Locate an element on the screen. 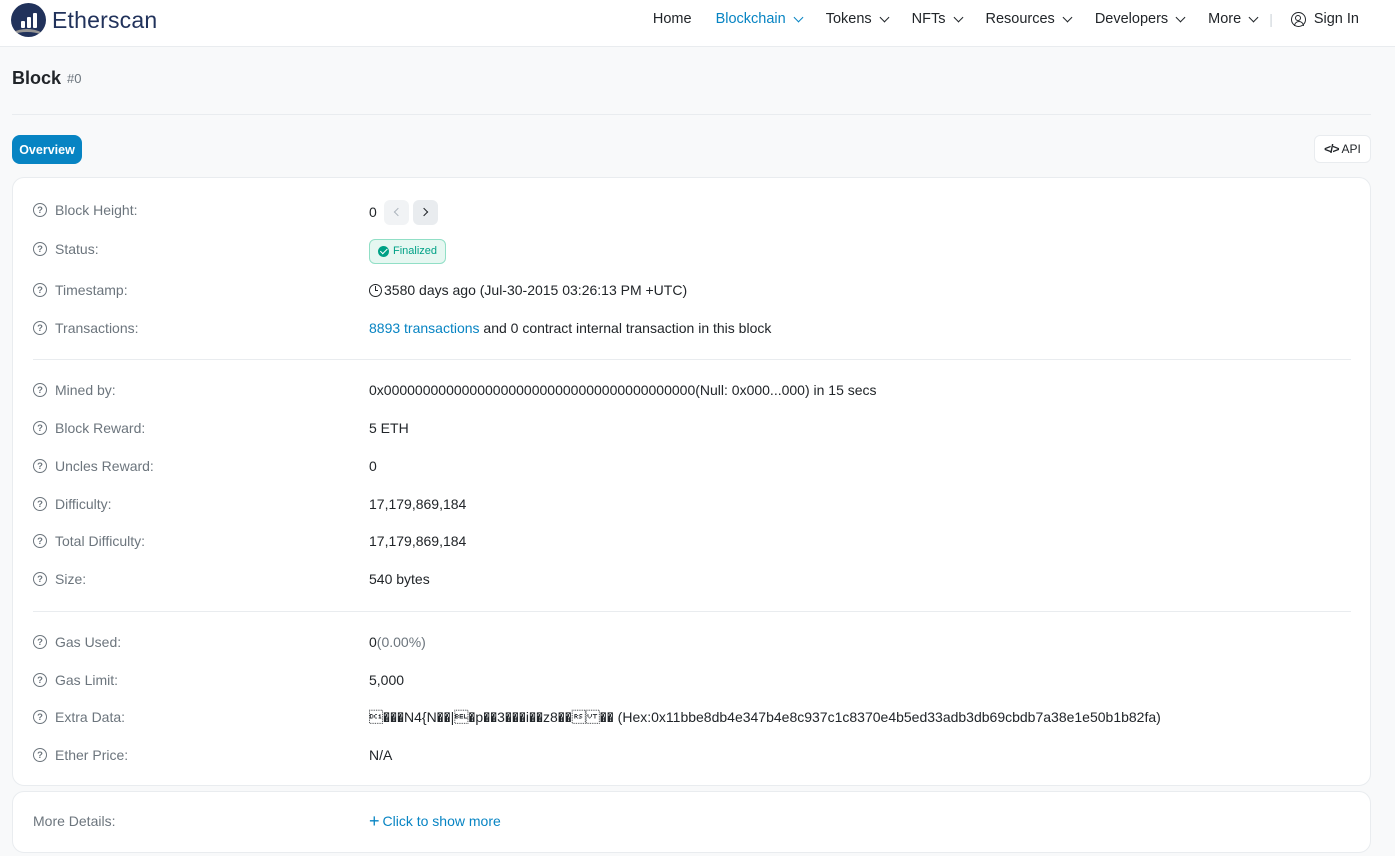 The width and height of the screenshot is (1395, 856). difficulty-label: Difficulty: is located at coordinates (83, 504).